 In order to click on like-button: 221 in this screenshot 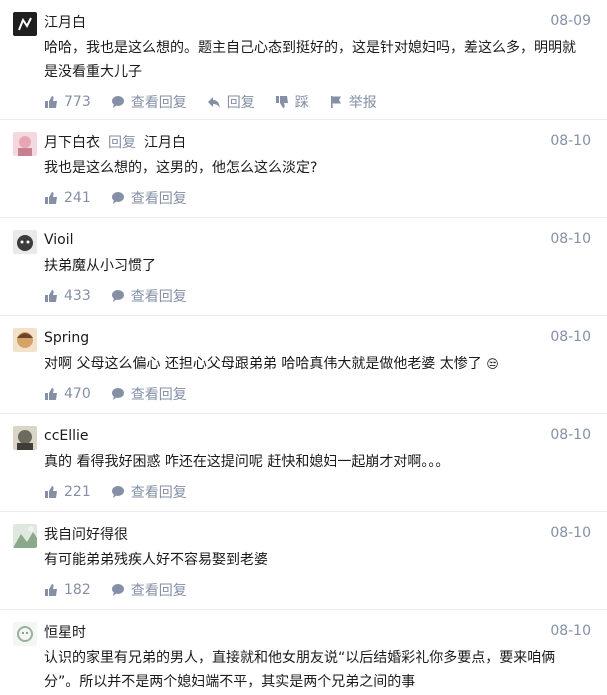, I will do `click(67, 492)`.